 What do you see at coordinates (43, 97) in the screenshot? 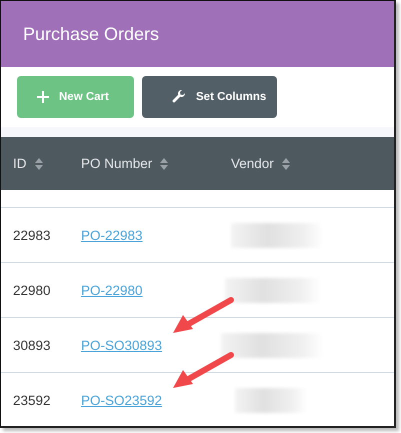
I see `plus-icon` at bounding box center [43, 97].